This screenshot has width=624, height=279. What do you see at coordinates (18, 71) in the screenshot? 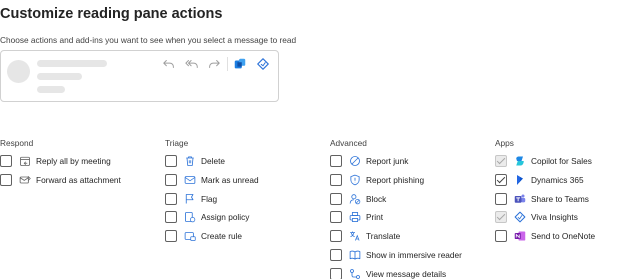
I see `avatar-placeholder` at bounding box center [18, 71].